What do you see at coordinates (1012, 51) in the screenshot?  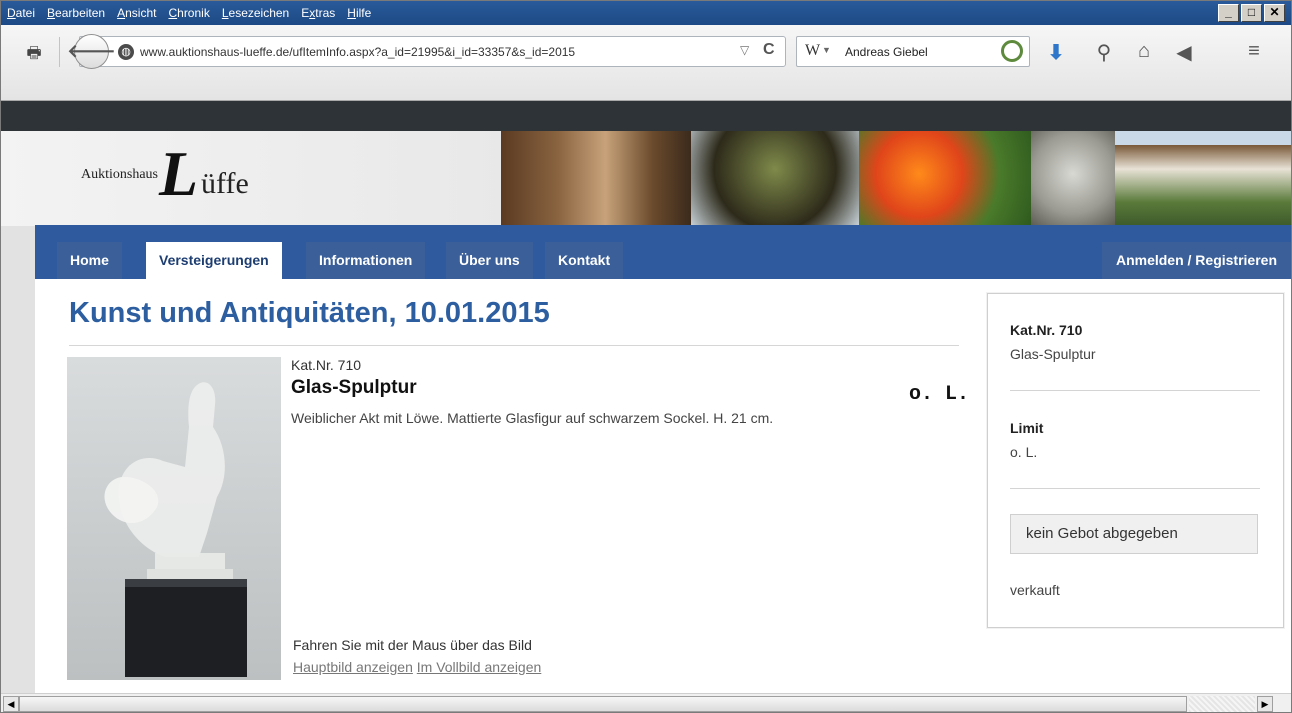 I see `search-icon` at bounding box center [1012, 51].